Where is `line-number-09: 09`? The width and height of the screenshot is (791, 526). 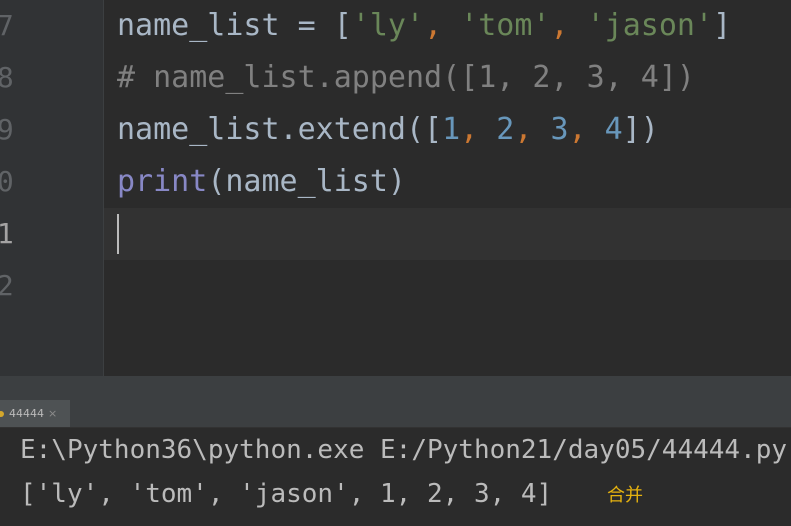 line-number-09: 09 is located at coordinates (7, 129).